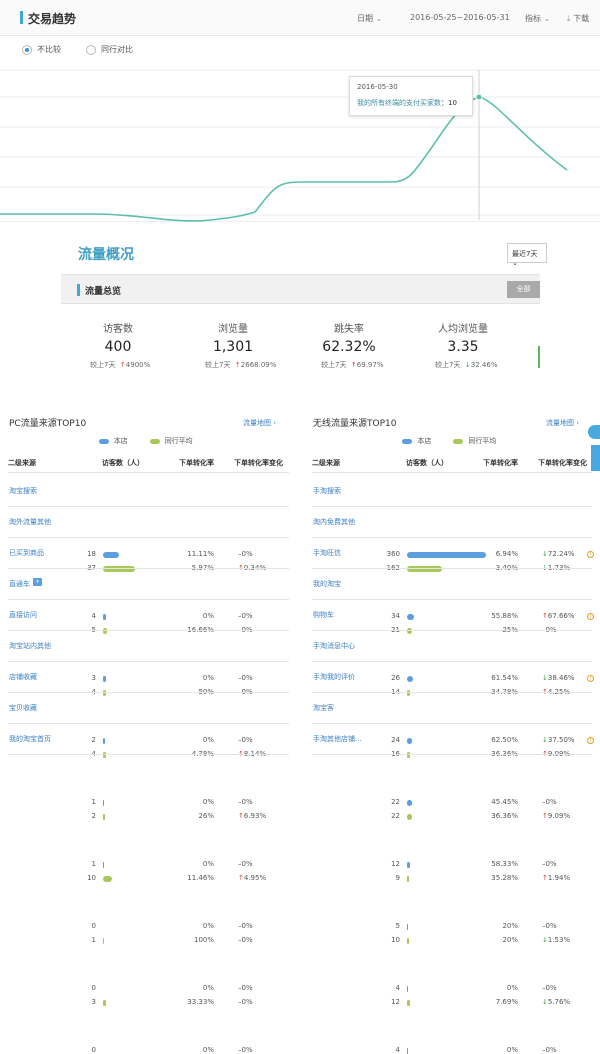 The width and height of the screenshot is (600, 1054). What do you see at coordinates (118, 329) in the screenshot?
I see `metric-name: 访客数` at bounding box center [118, 329].